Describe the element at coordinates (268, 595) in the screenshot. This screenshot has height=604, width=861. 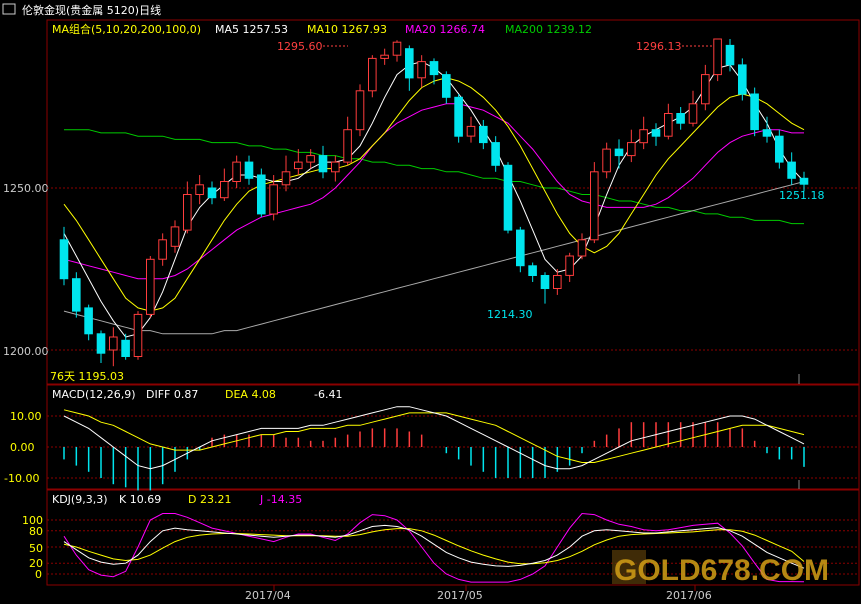
I see `x-label-apr: 2017/04` at that location.